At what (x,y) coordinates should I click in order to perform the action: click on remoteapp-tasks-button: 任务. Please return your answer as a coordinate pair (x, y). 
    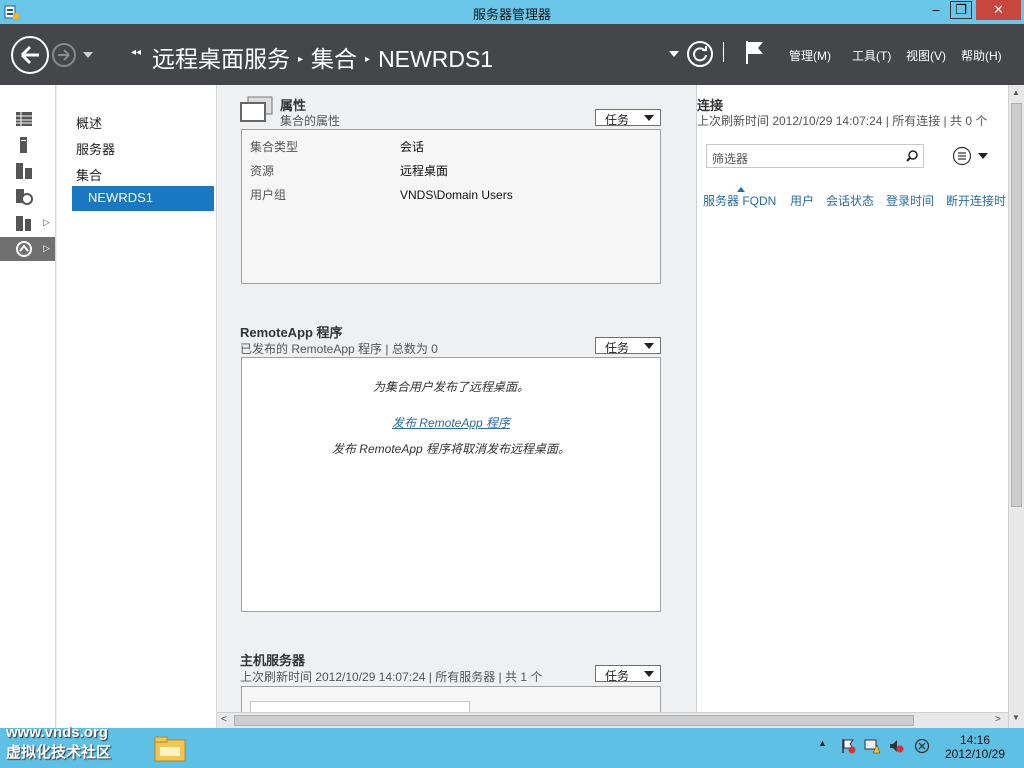
    Looking at the image, I should click on (628, 346).